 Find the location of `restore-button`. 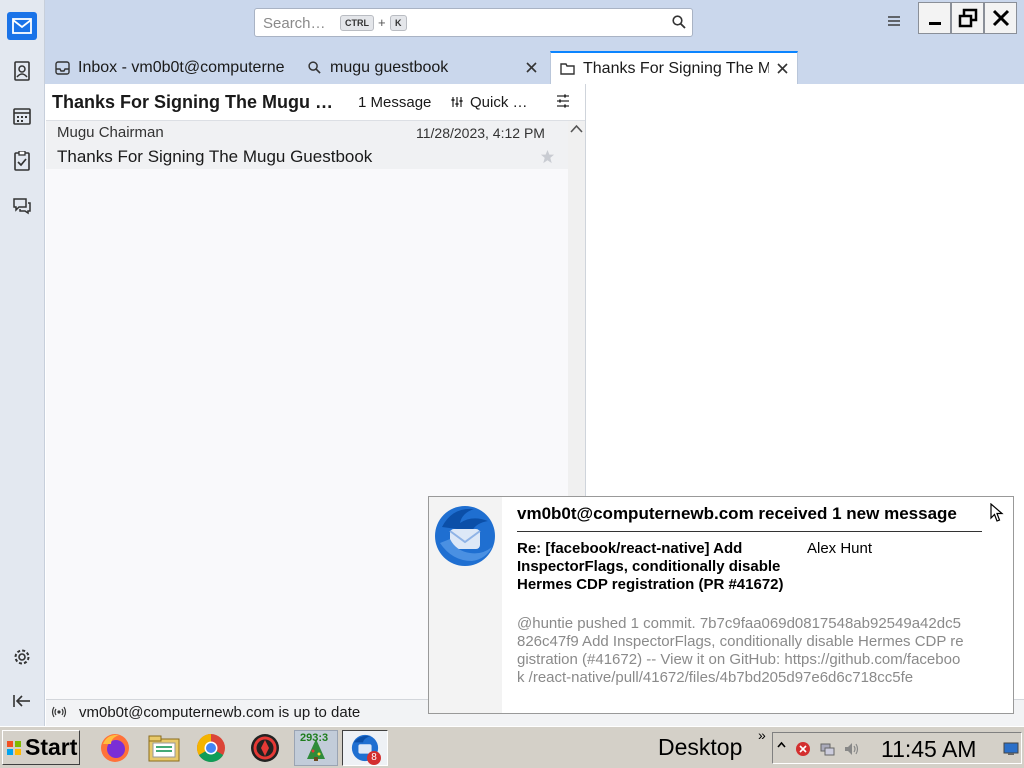

restore-button is located at coordinates (967, 18).